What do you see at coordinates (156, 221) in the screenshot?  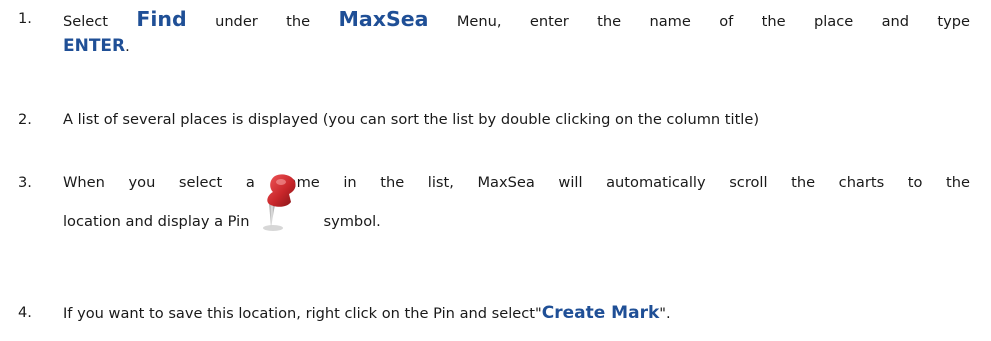 I see `text-segment: location and display a Pin` at bounding box center [156, 221].